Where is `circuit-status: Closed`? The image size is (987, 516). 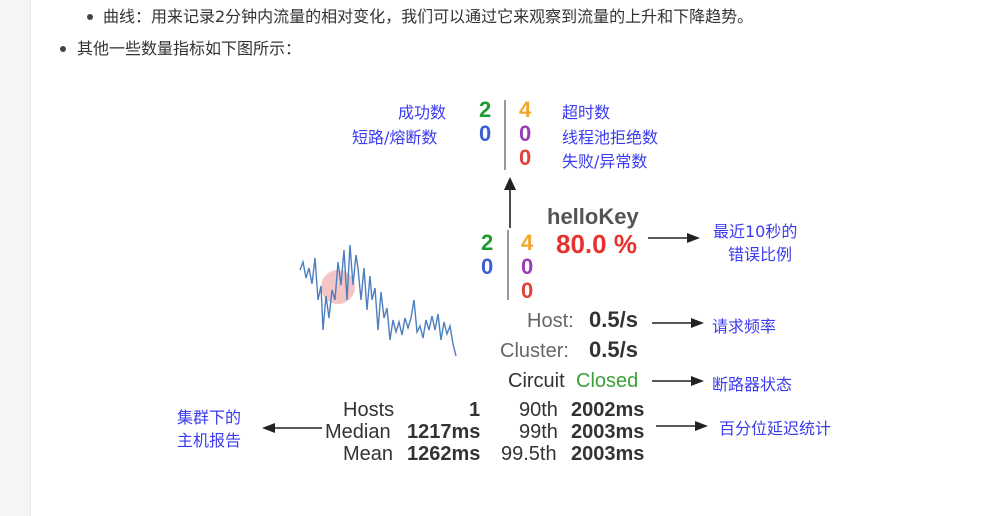
circuit-status: Closed is located at coordinates (607, 381).